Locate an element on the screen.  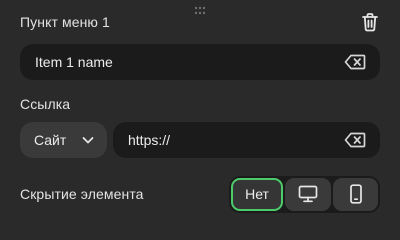
visibility-option-none-label: Нет is located at coordinates (257, 194).